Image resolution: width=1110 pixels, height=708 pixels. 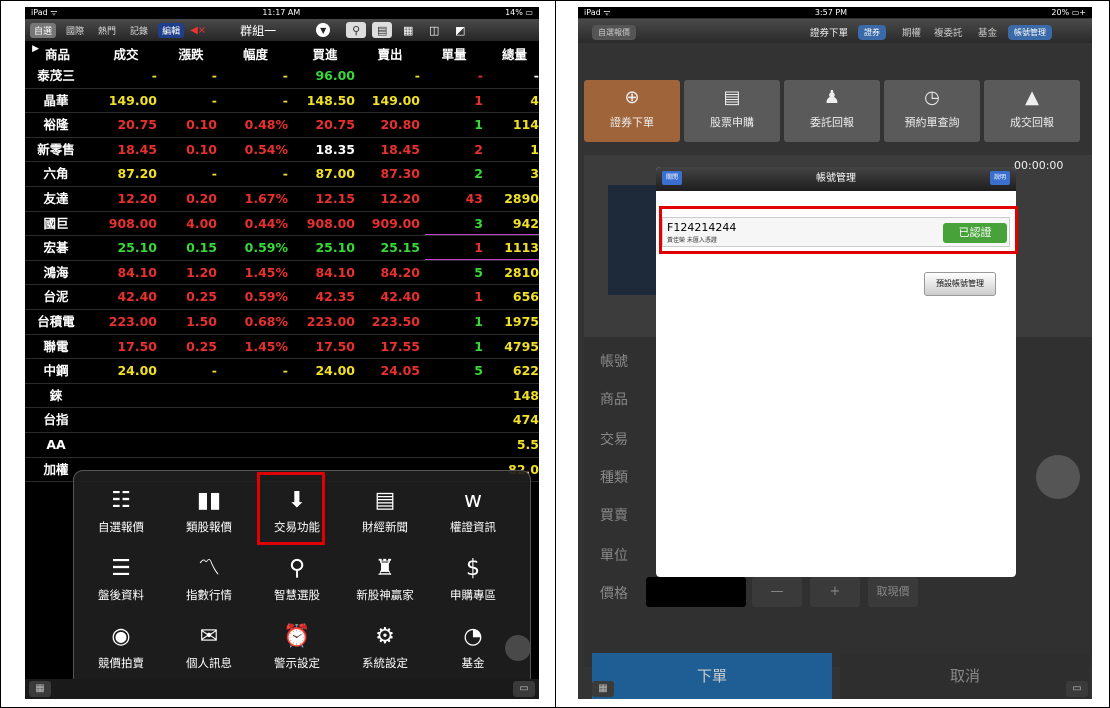 I want to click on col-percent: 幅度, so click(x=255, y=53).